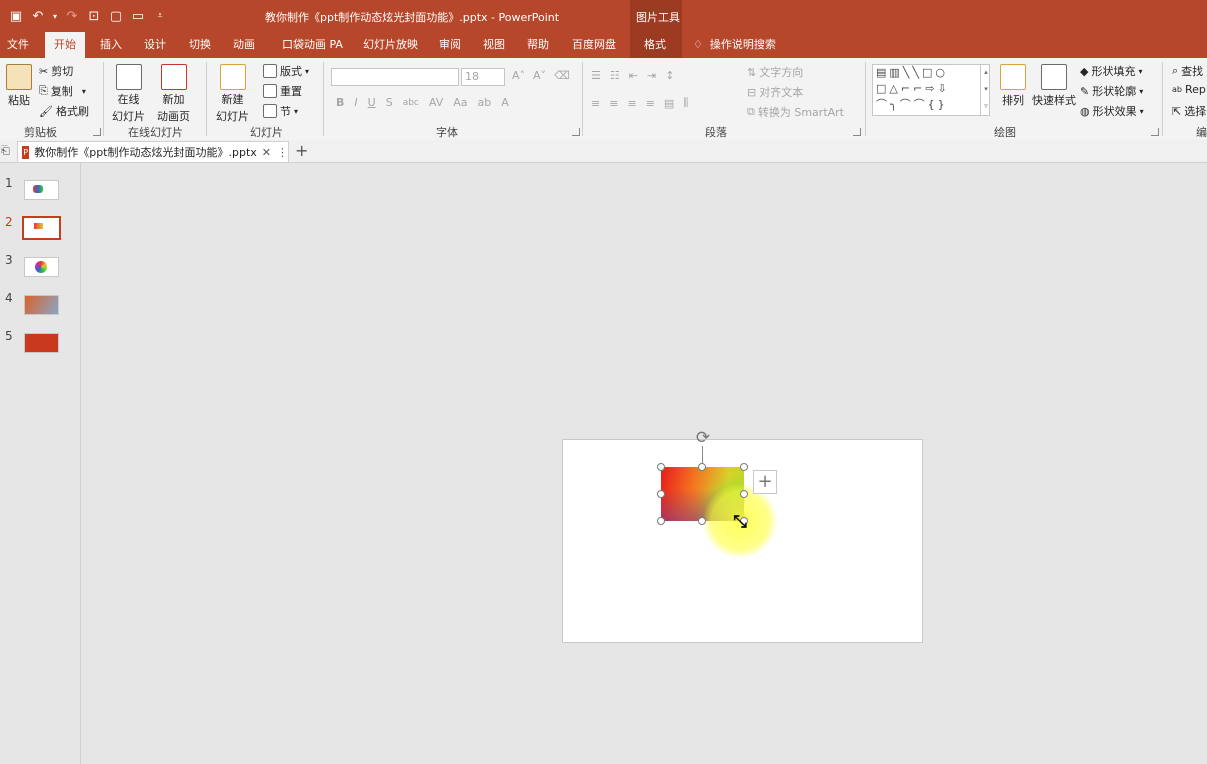 Image resolution: width=1207 pixels, height=764 pixels. Describe the element at coordinates (702, 521) in the screenshot. I see `resize-handle-bottom` at that location.